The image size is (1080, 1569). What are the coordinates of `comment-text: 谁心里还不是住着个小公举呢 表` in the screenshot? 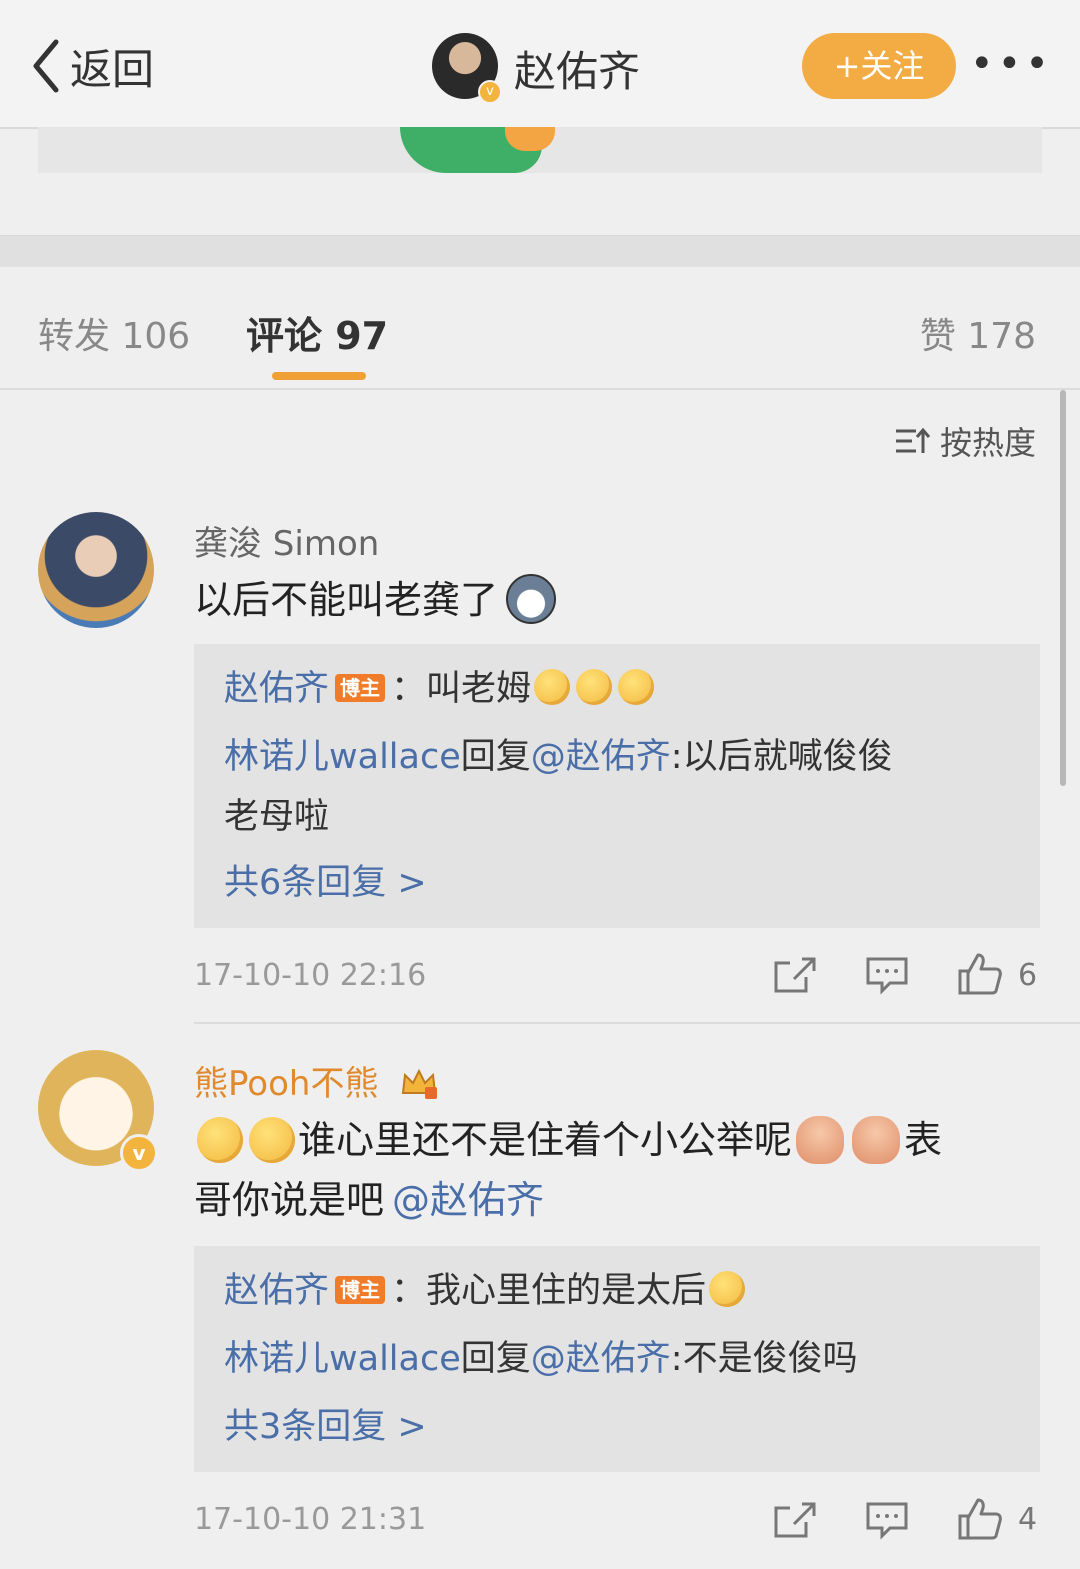 It's located at (619, 1140).